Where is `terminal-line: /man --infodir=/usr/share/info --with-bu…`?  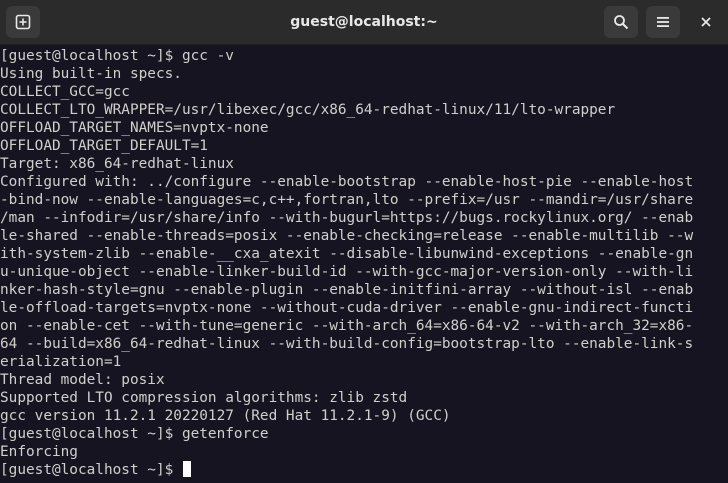 terminal-line: /man --infodir=/usr/share/info --with-bu… is located at coordinates (347, 218).